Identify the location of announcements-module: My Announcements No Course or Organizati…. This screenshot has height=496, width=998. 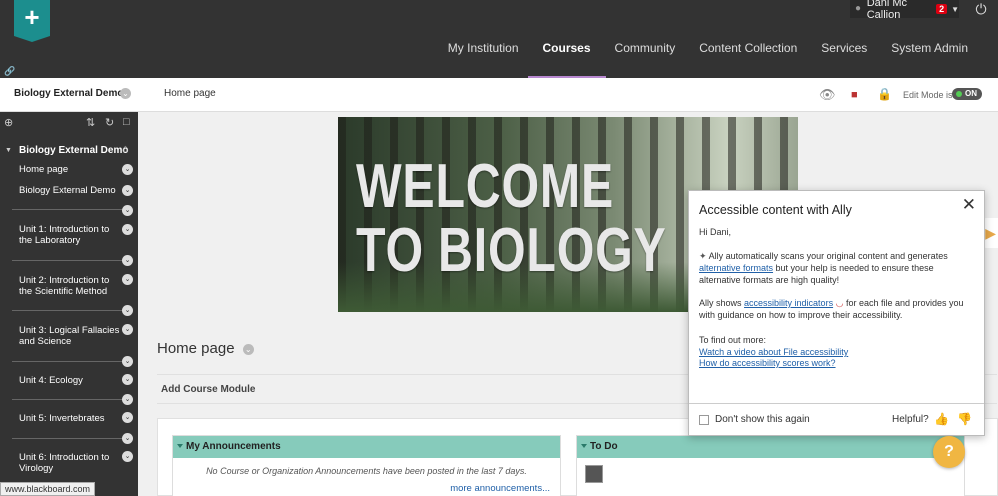
(366, 465).